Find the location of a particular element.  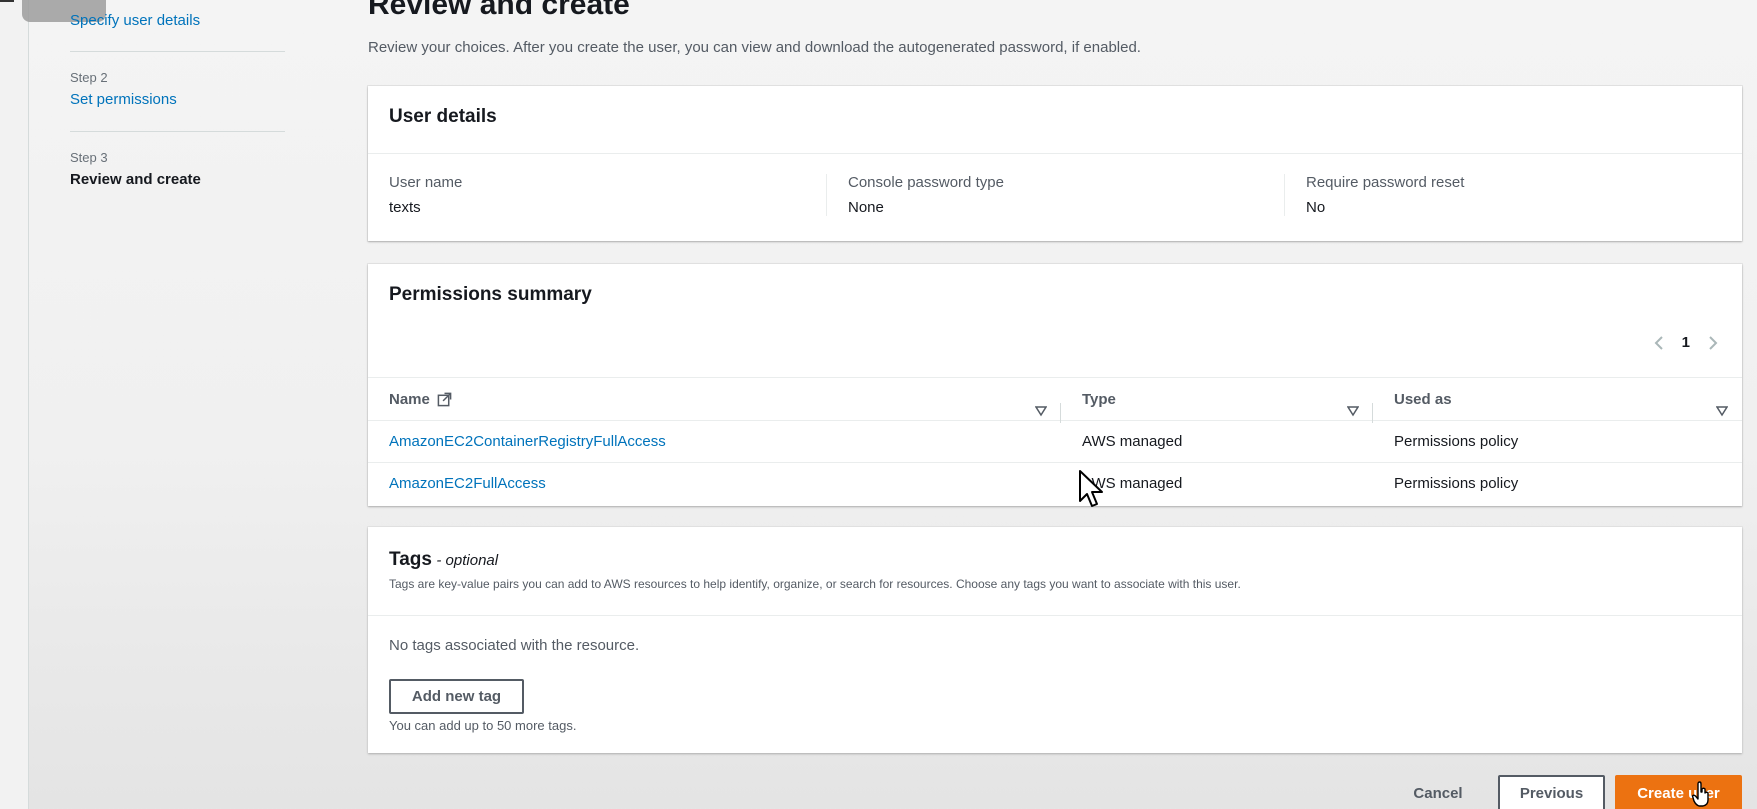

field-label: Console password type is located at coordinates (926, 182).